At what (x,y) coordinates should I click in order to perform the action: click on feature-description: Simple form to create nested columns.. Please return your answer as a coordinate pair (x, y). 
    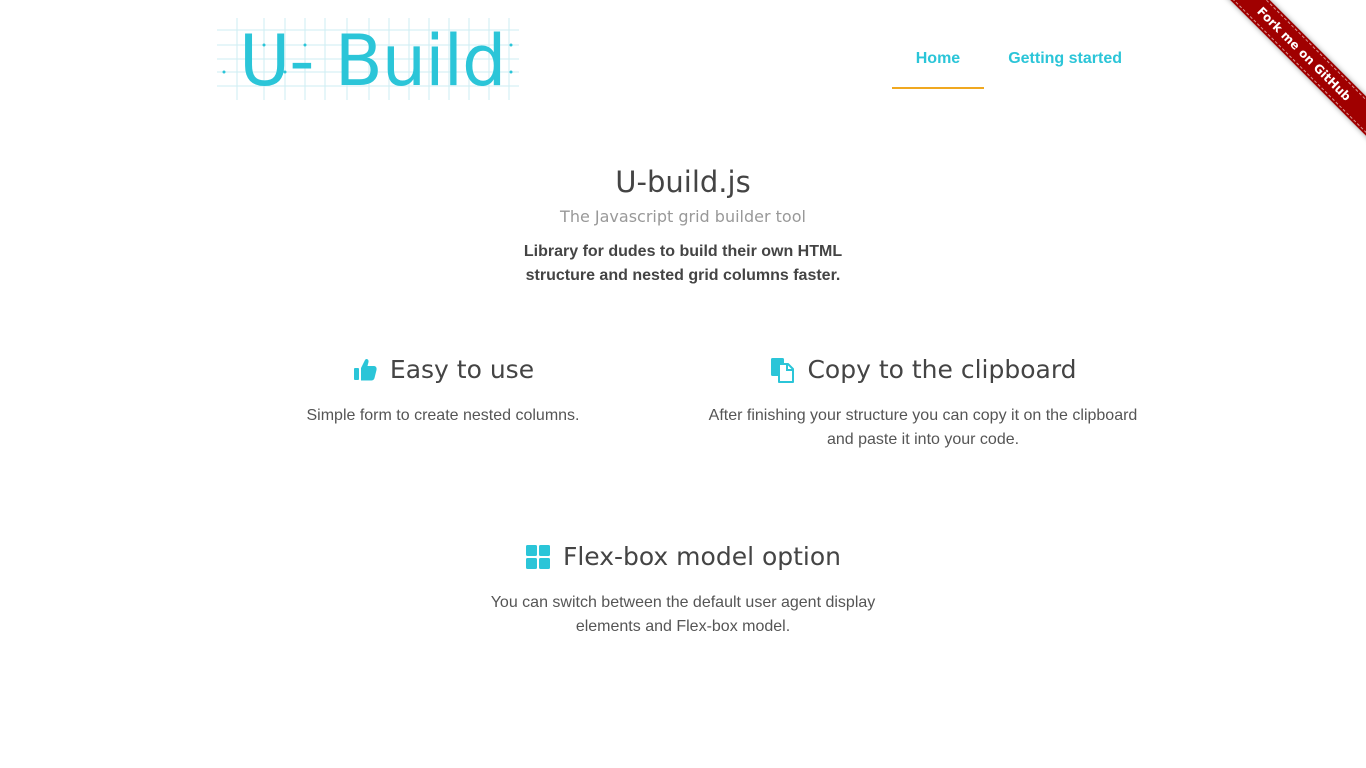
    Looking at the image, I should click on (443, 415).